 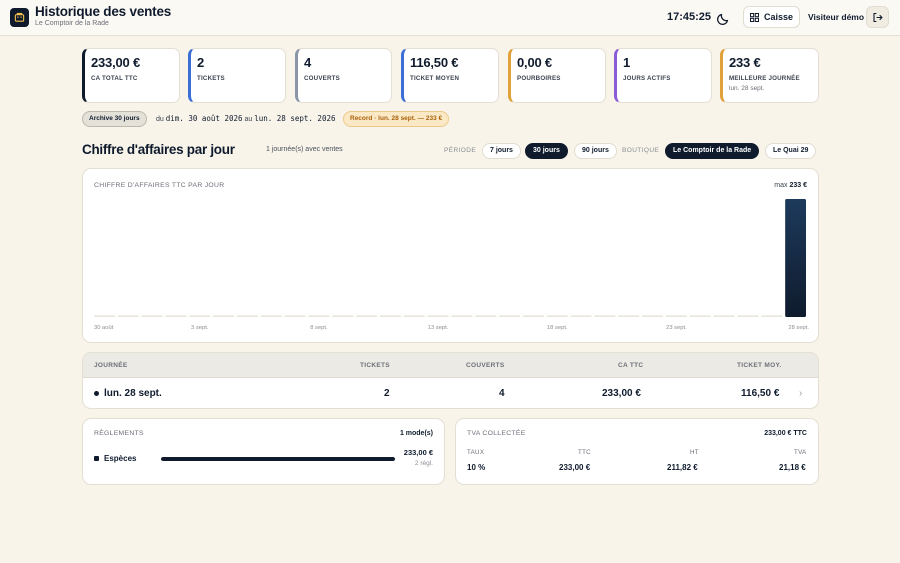 What do you see at coordinates (546, 151) in the screenshot?
I see `period-30-button: 30 jours` at bounding box center [546, 151].